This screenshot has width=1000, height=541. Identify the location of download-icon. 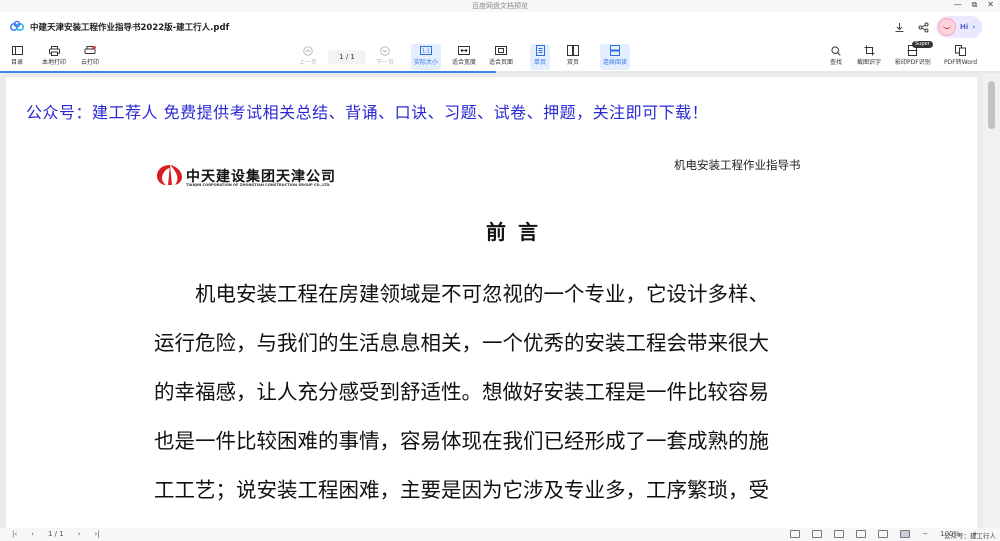
(899, 27).